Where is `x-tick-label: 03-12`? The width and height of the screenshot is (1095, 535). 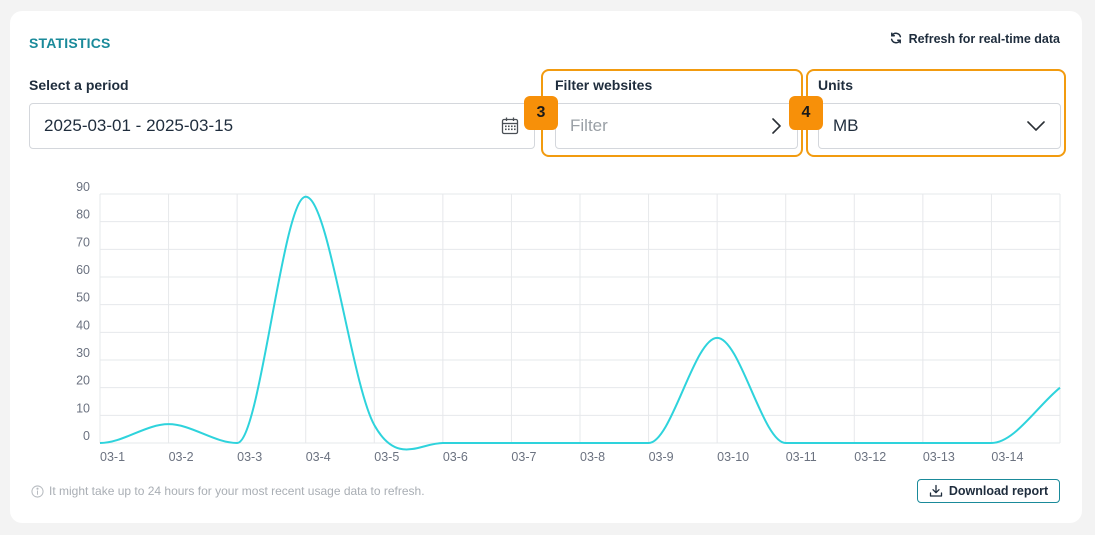 x-tick-label: 03-12 is located at coordinates (870, 457).